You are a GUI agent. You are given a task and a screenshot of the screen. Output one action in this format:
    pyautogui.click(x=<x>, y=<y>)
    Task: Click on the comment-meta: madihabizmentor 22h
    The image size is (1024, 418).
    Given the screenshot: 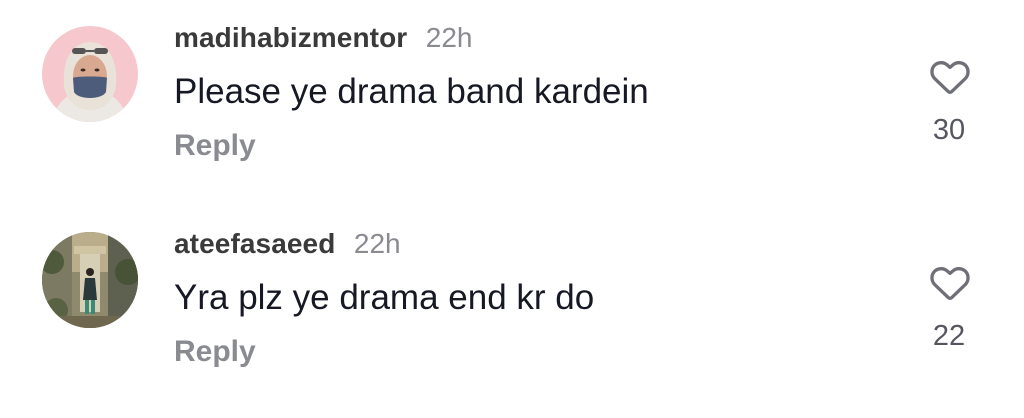 What is the action you would take?
    pyautogui.click(x=323, y=38)
    